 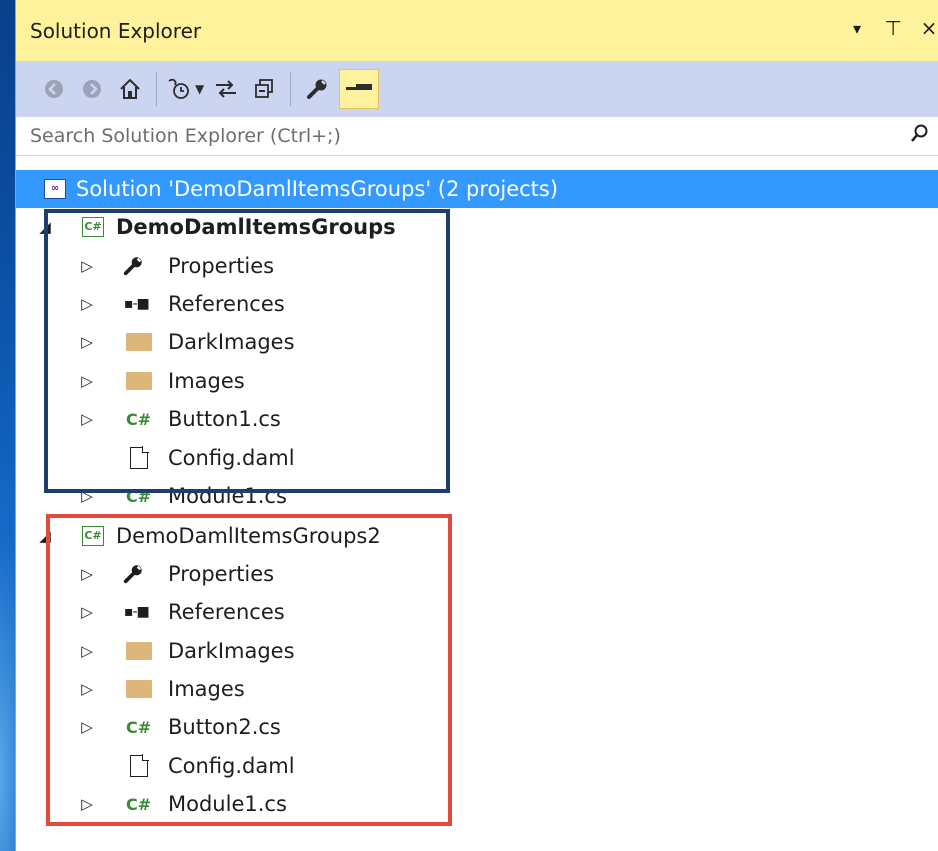 I want to click on collapse-all-icon, so click(x=264, y=89).